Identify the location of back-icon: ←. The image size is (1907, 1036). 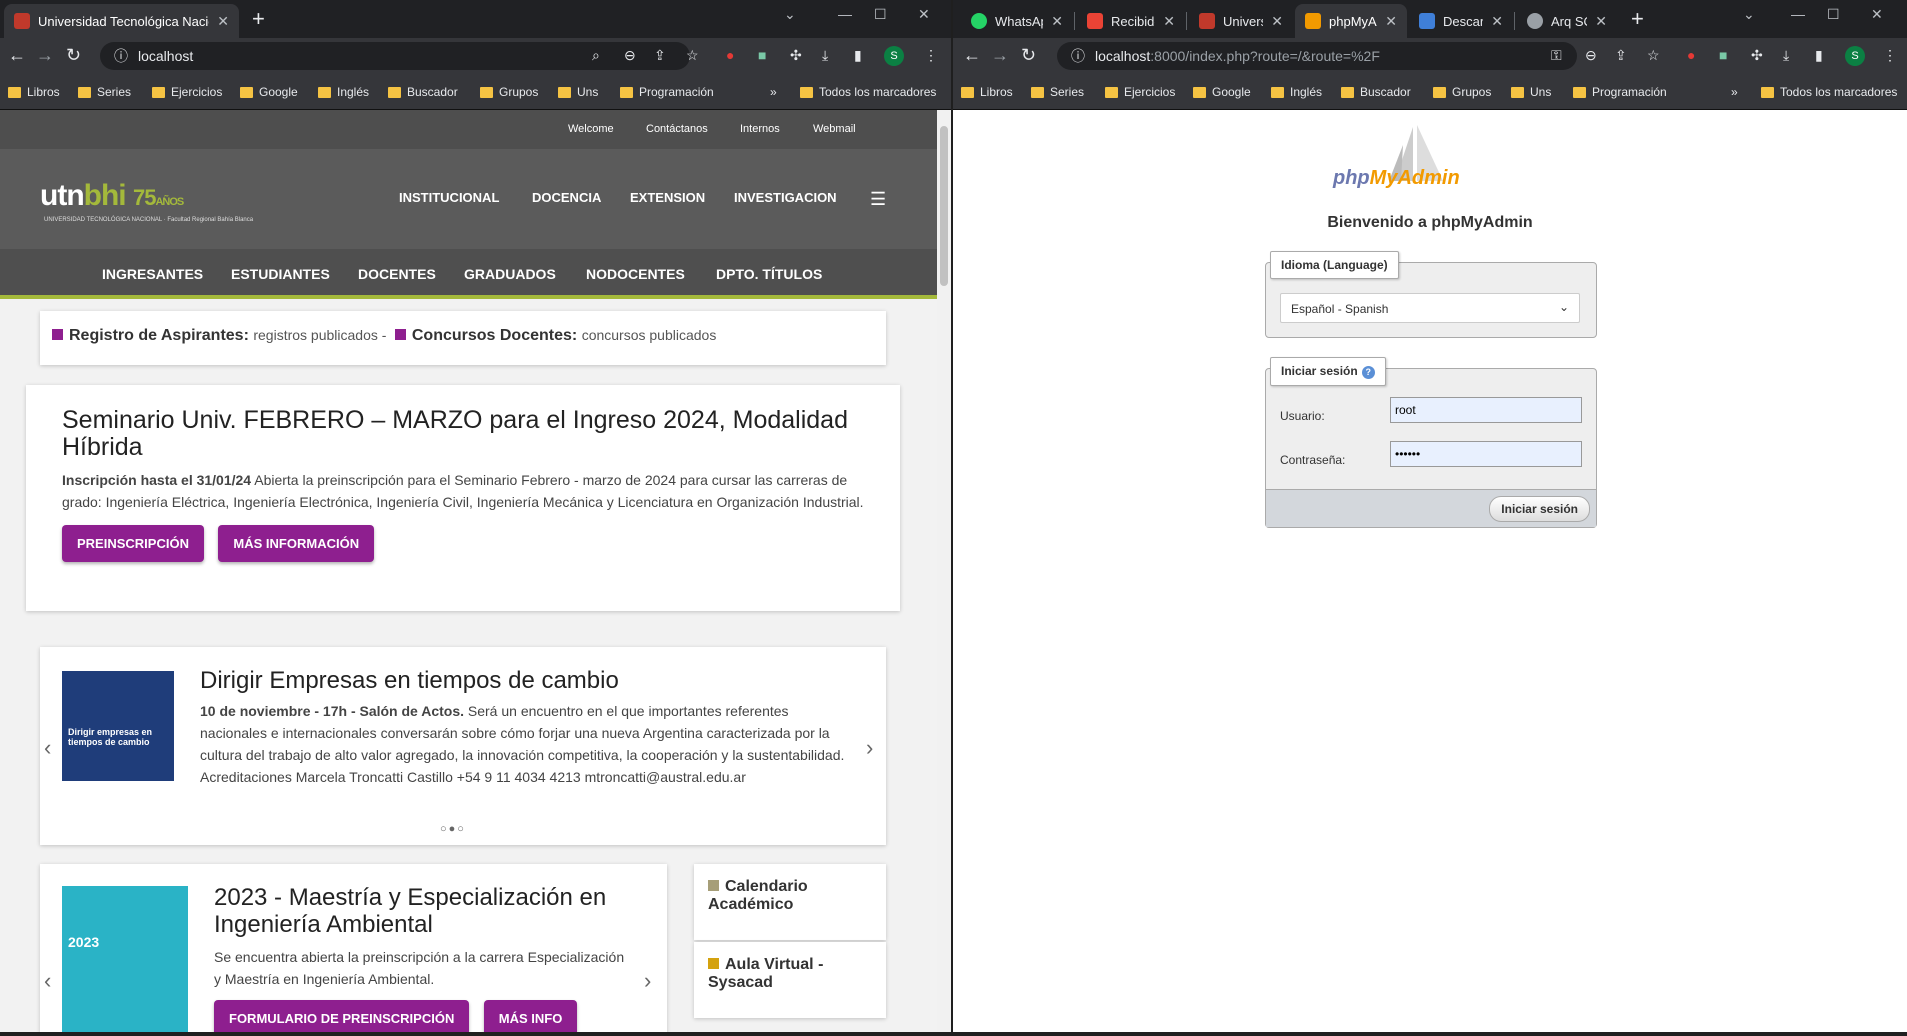
(17, 55).